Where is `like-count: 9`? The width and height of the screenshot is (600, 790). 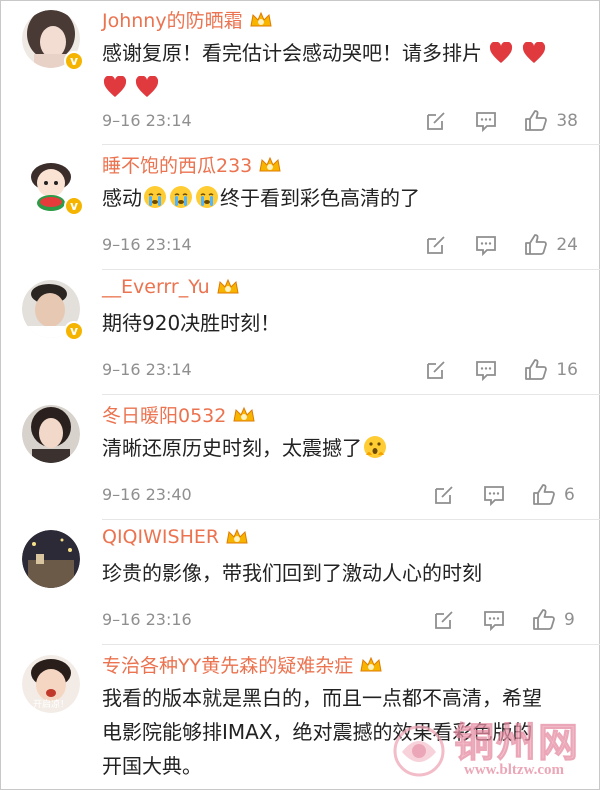
like-count: 9 is located at coordinates (569, 620).